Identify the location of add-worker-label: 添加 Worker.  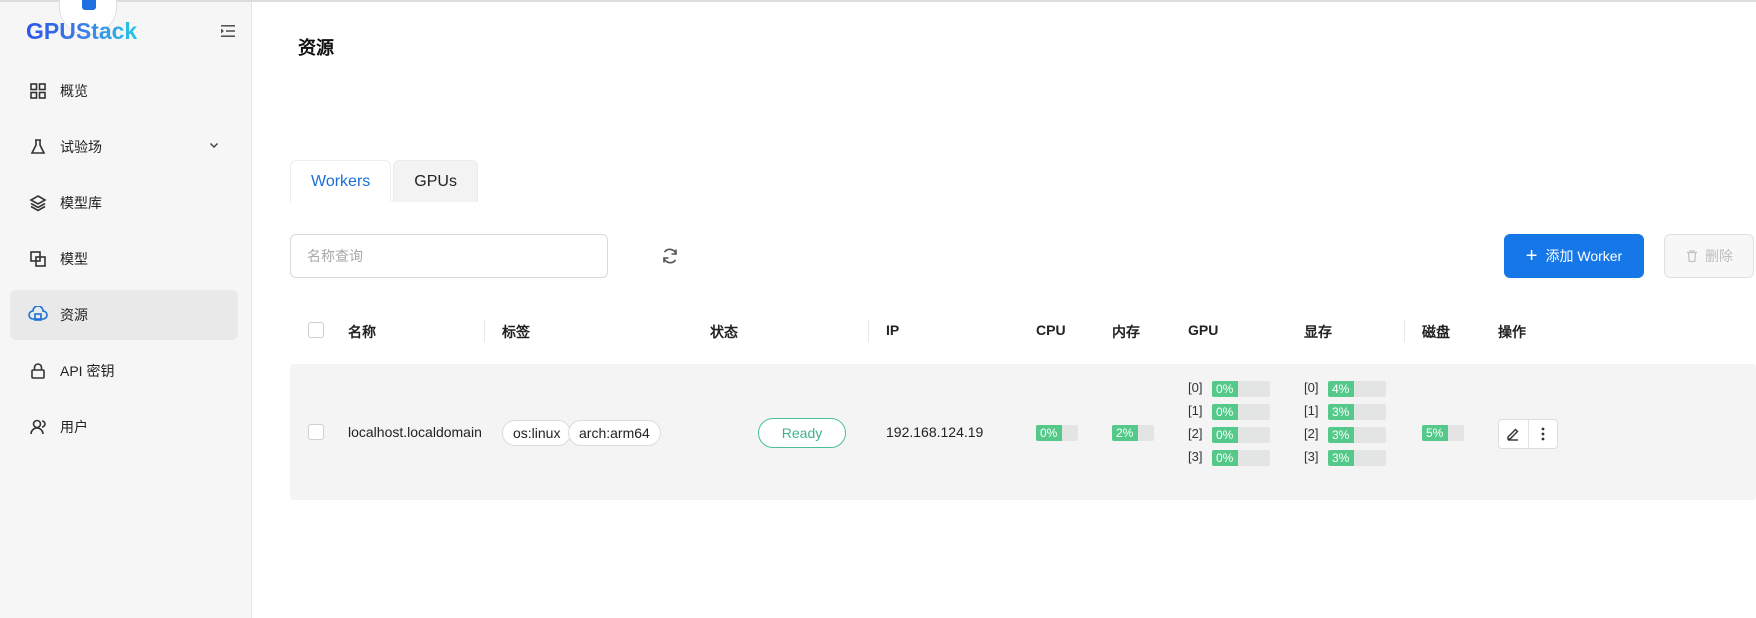
(1584, 256).